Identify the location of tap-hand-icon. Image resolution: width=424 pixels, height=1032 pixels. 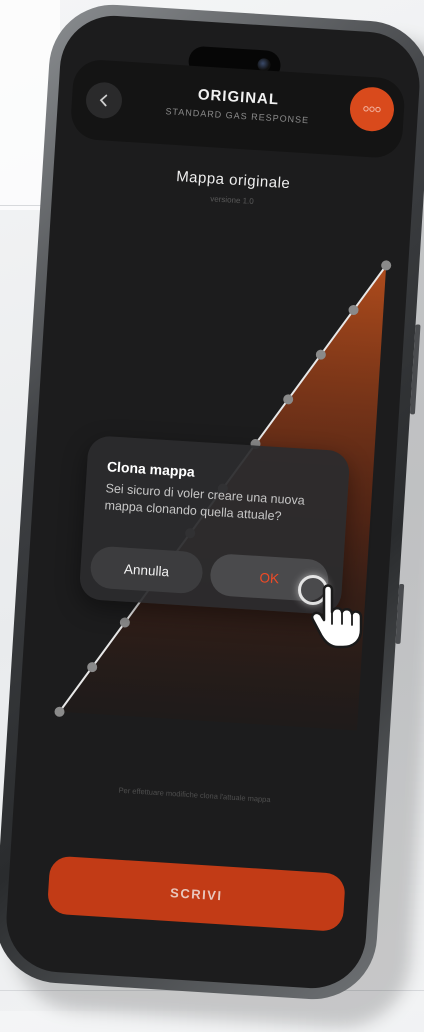
(337, 616).